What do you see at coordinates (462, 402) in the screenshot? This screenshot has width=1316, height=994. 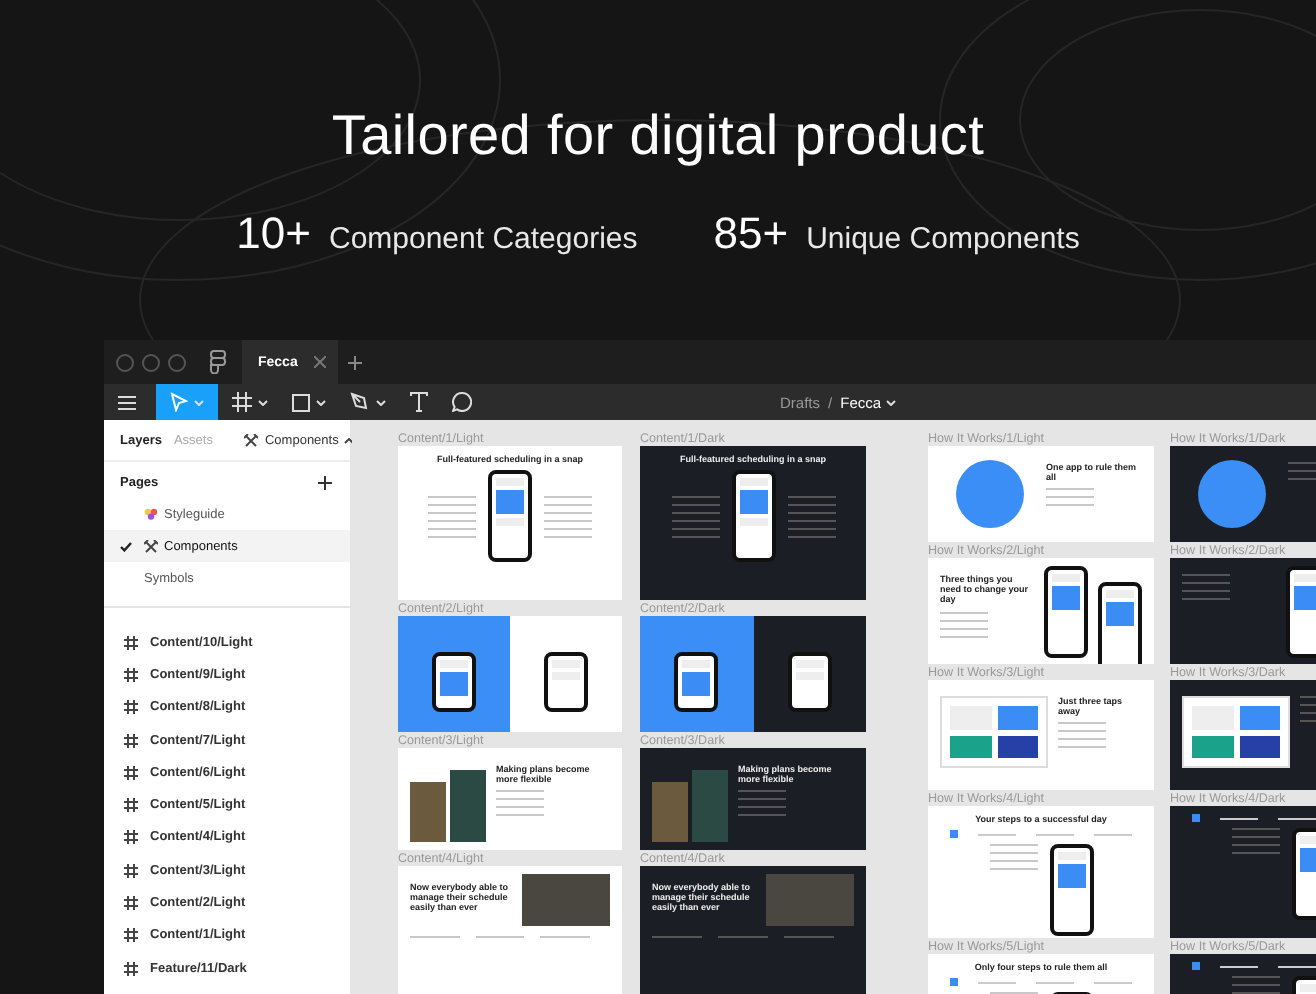 I see `comment-icon` at bounding box center [462, 402].